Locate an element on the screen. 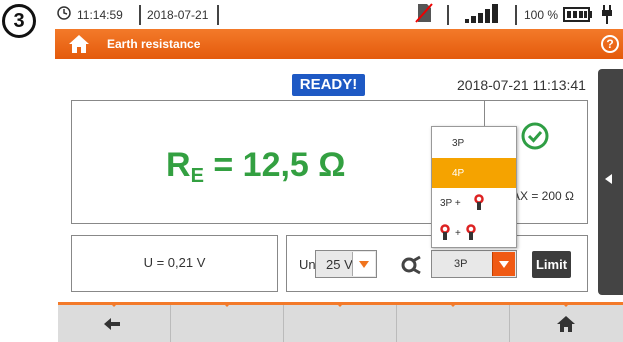 This screenshot has height=342, width=623. page-title: Earth resistance is located at coordinates (154, 44).